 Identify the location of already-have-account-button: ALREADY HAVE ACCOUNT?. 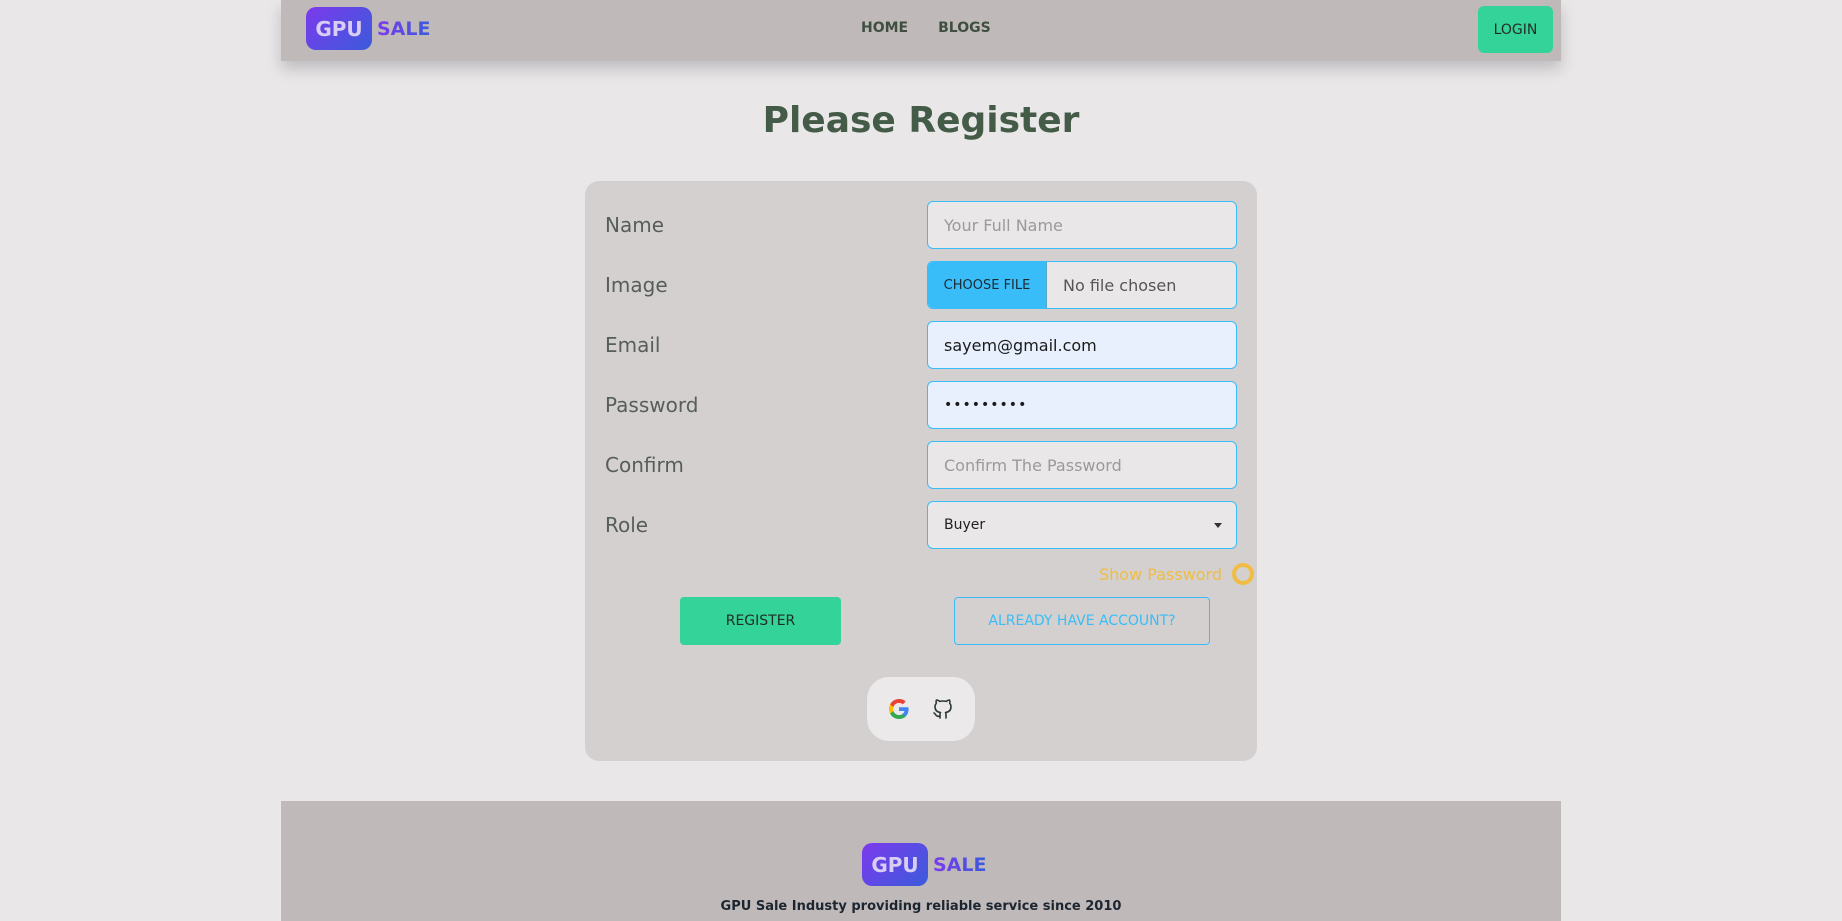
(1082, 621).